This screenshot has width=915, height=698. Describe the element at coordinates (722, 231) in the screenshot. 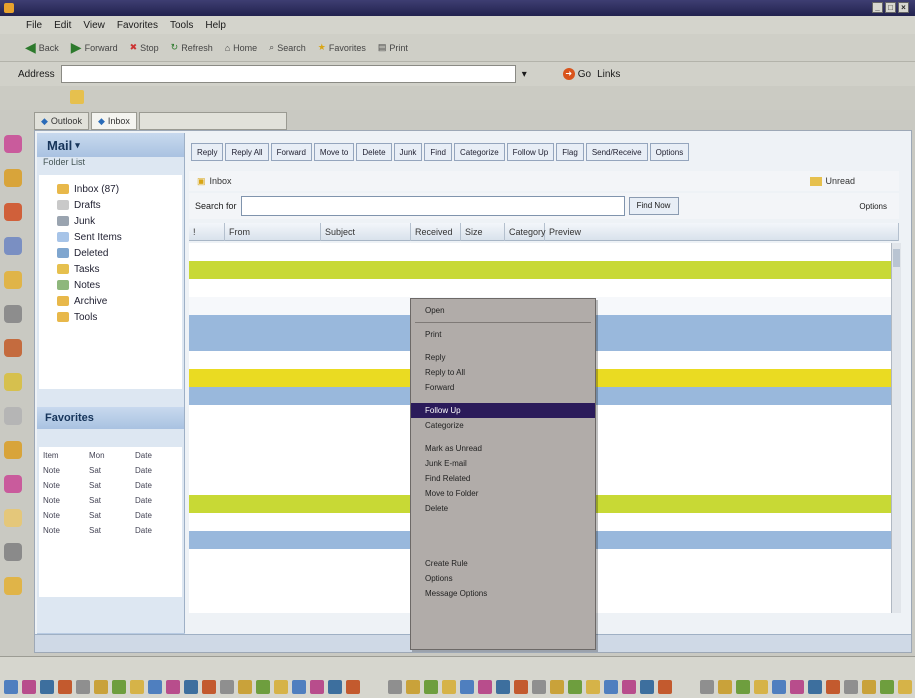

I see `column-preview: Preview` at that location.